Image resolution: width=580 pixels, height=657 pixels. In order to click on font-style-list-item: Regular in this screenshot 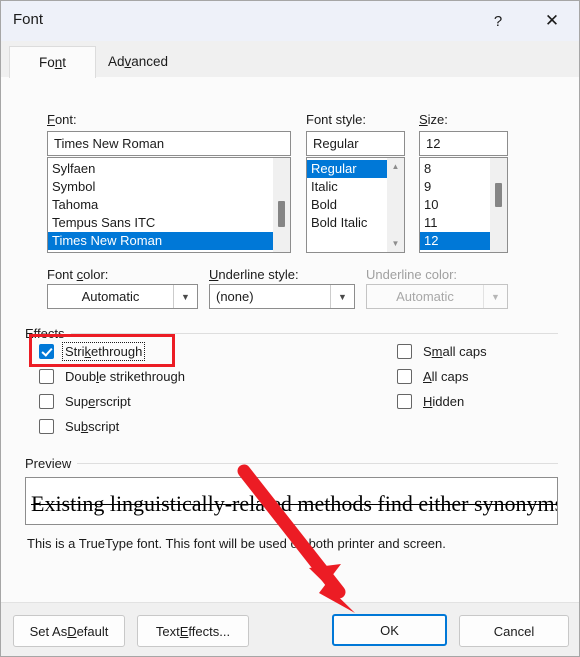, I will do `click(347, 169)`.